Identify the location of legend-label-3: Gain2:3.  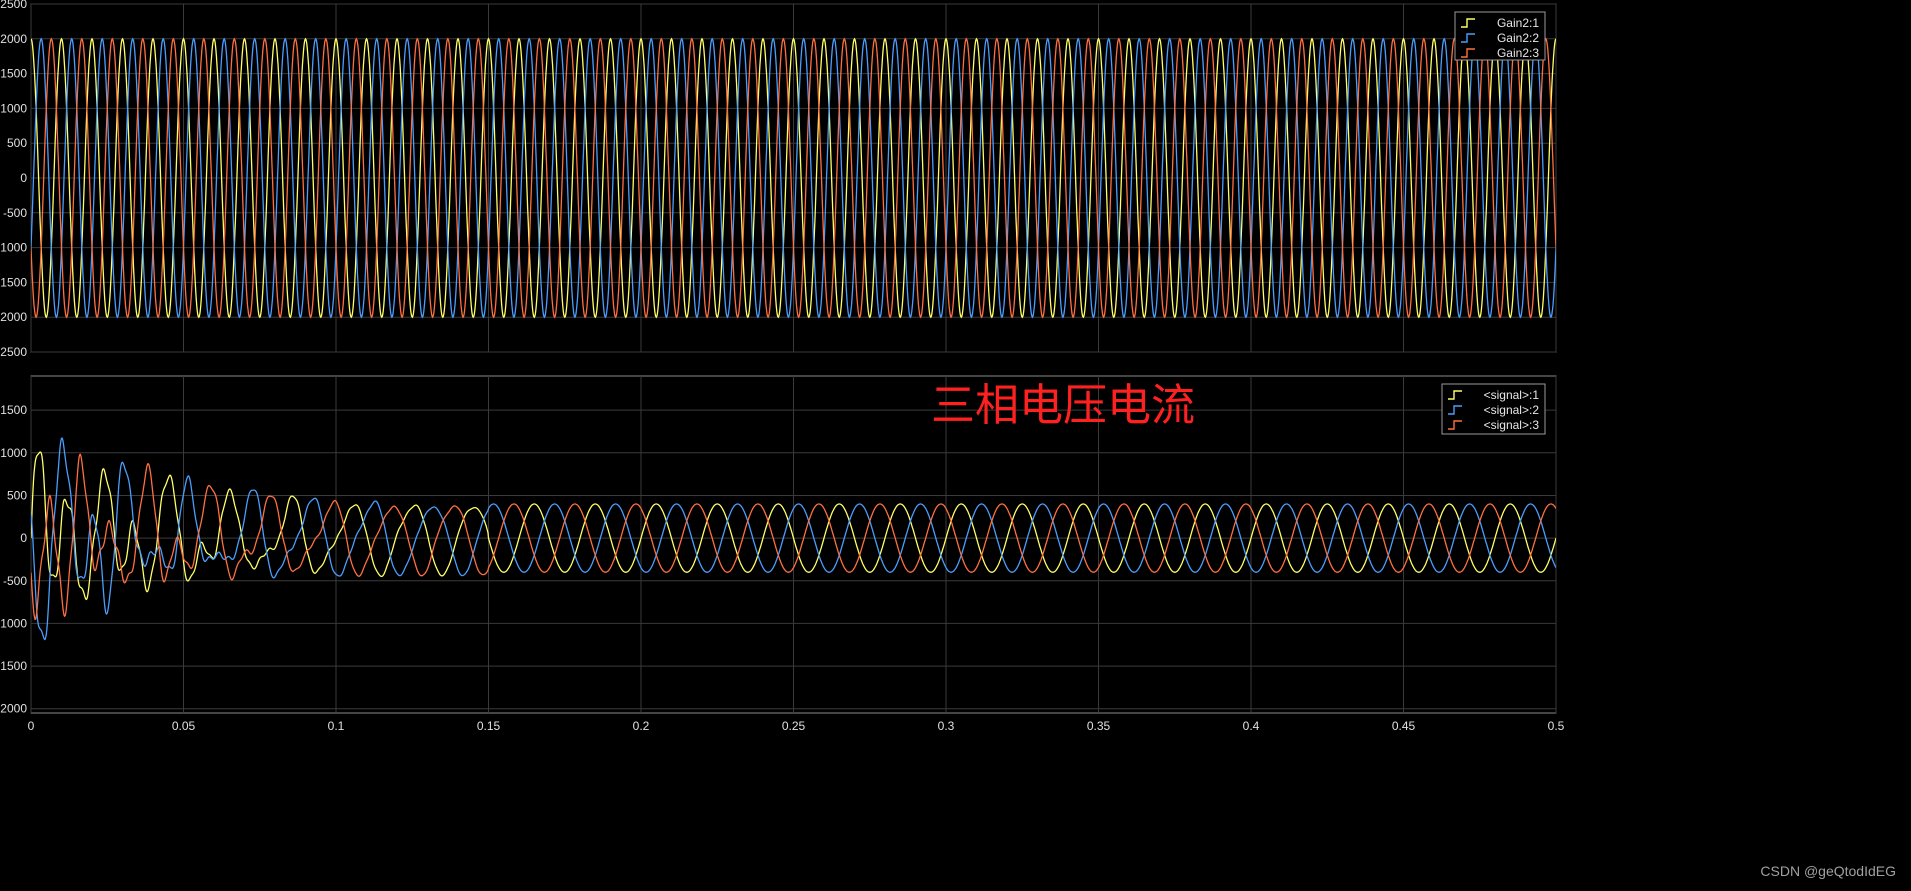
(1518, 53).